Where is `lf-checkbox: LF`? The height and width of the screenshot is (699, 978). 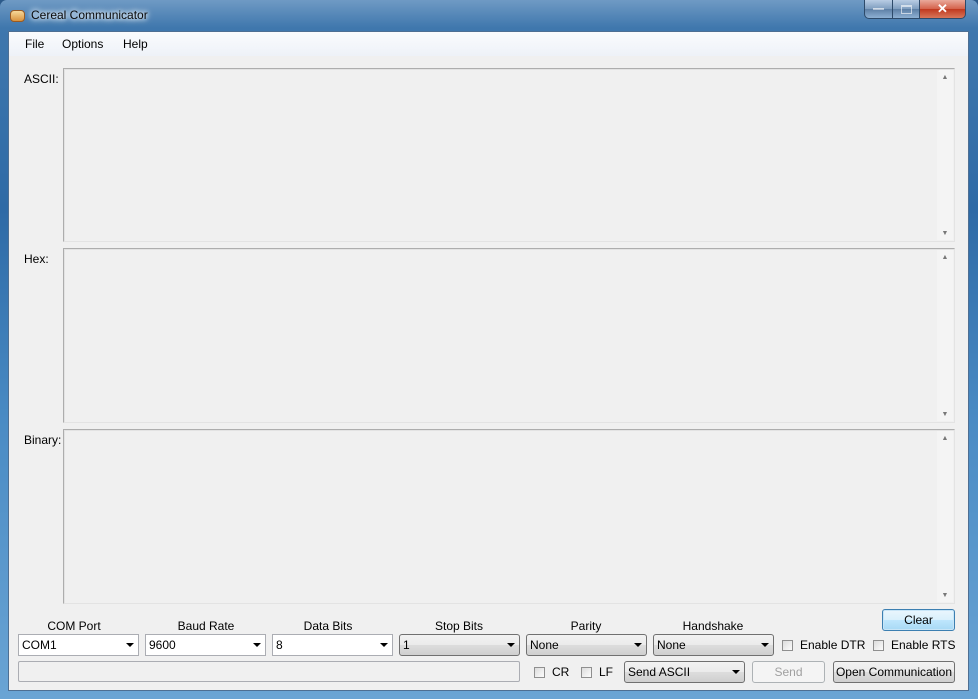 lf-checkbox: LF is located at coordinates (597, 672).